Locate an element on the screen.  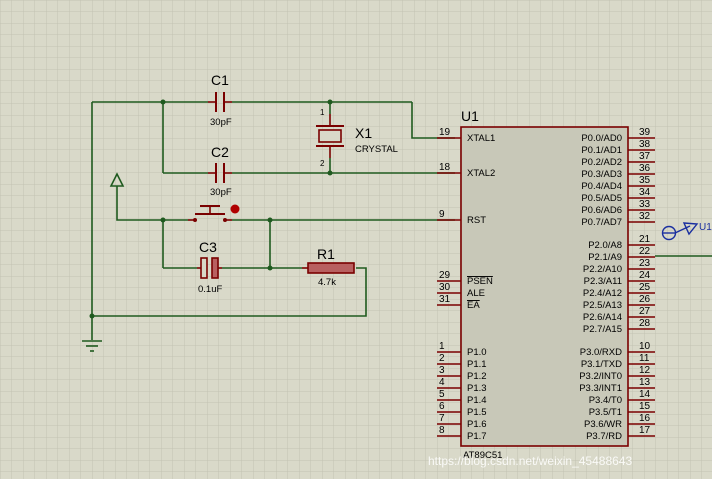
pin-number: 38 is located at coordinates (645, 144).